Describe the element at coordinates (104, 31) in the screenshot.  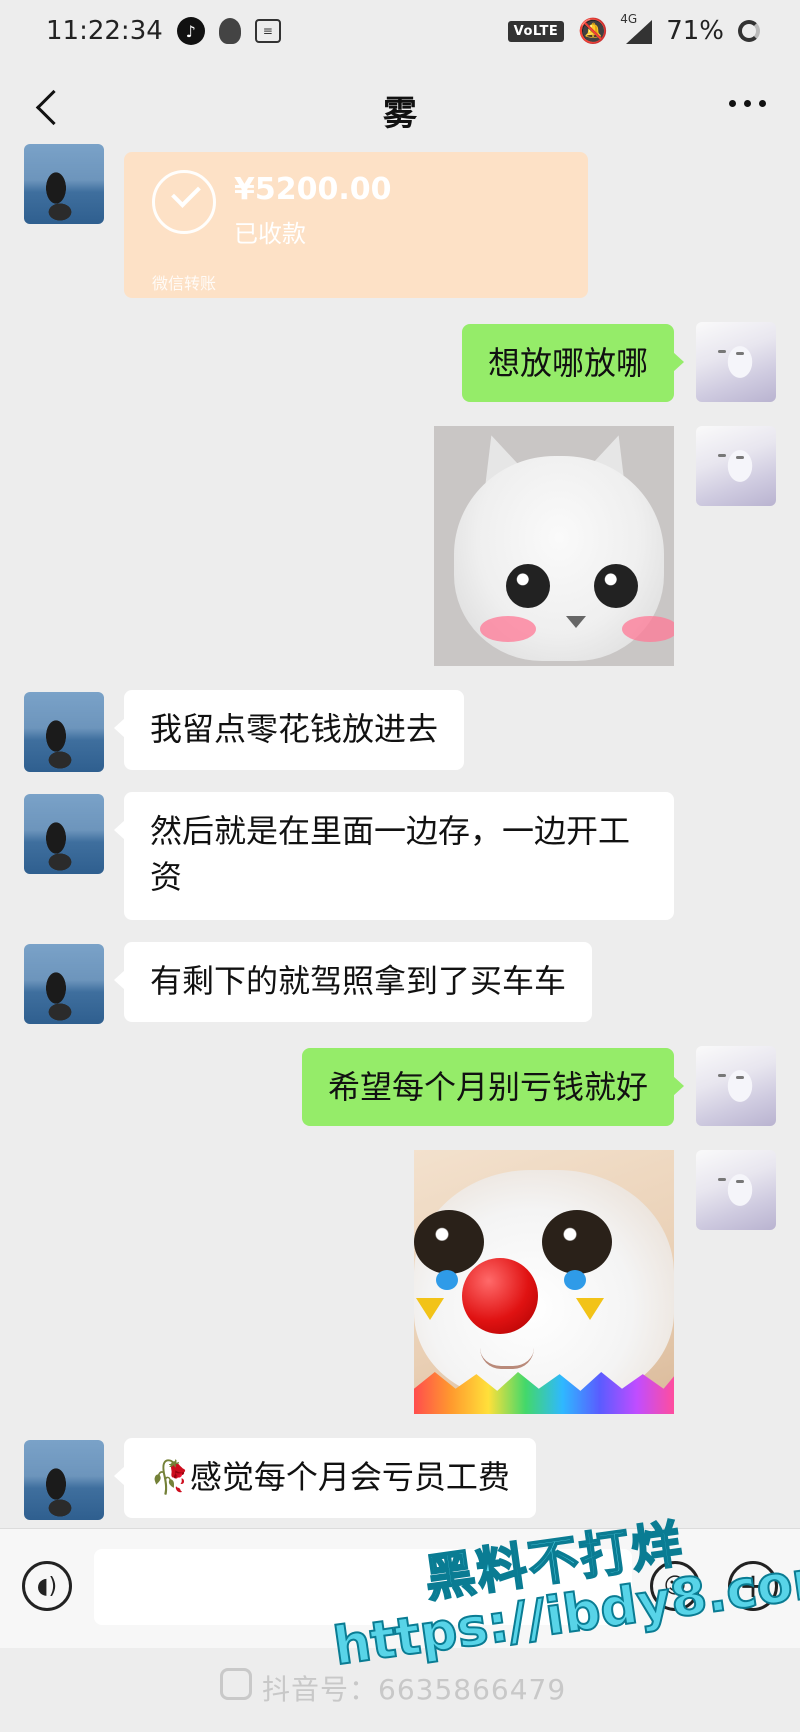
I see `status-time: 11:22:34` at that location.